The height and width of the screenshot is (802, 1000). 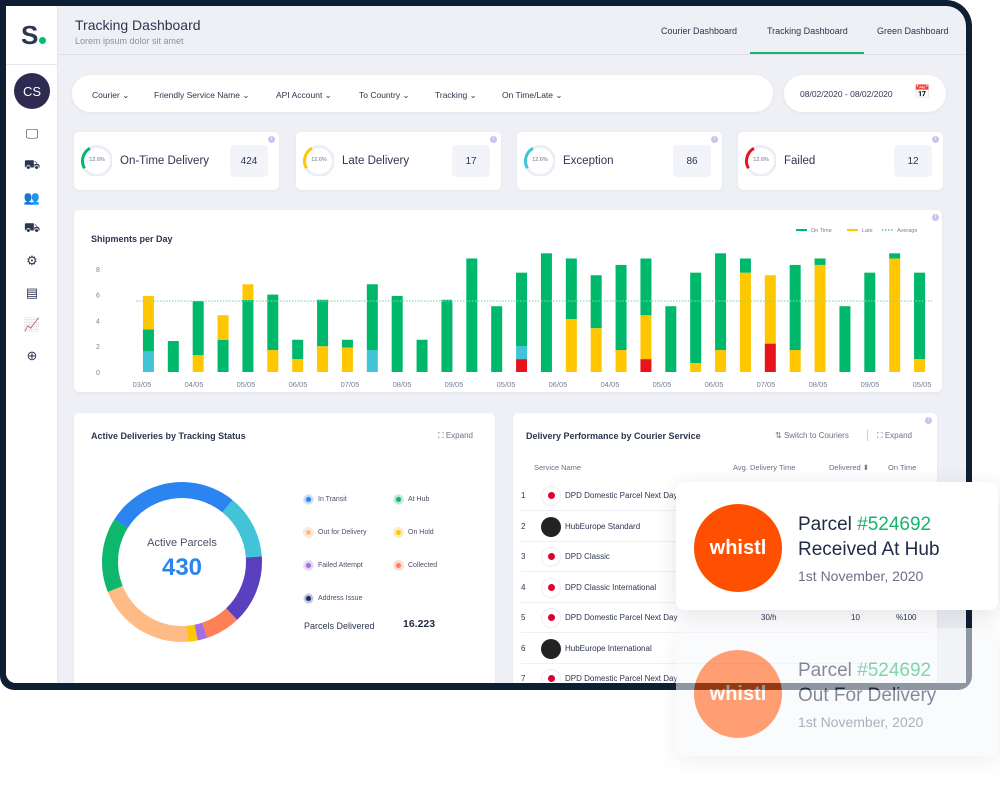 I want to click on legend-item: On Hold, so click(x=414, y=532).